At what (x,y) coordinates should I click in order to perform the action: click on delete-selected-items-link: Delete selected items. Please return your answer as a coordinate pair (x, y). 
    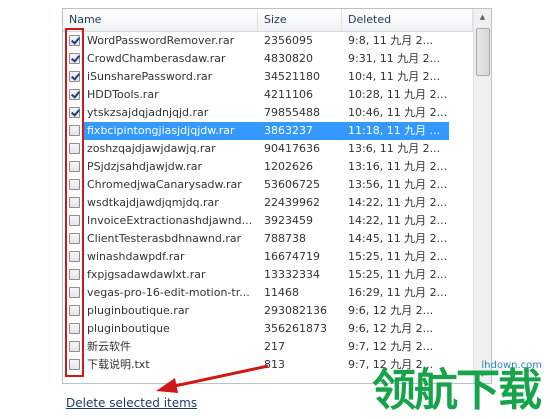
    Looking at the image, I should click on (131, 403).